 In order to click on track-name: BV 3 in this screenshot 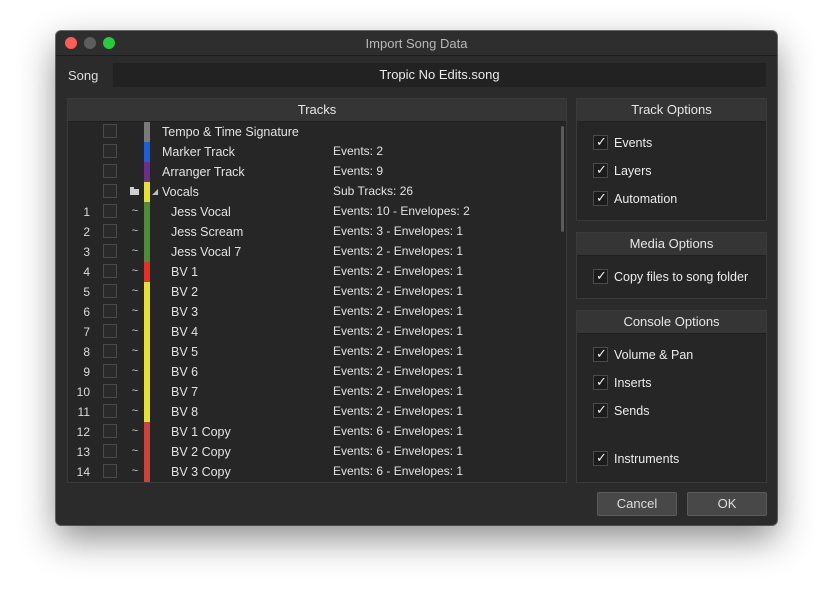, I will do `click(185, 312)`.